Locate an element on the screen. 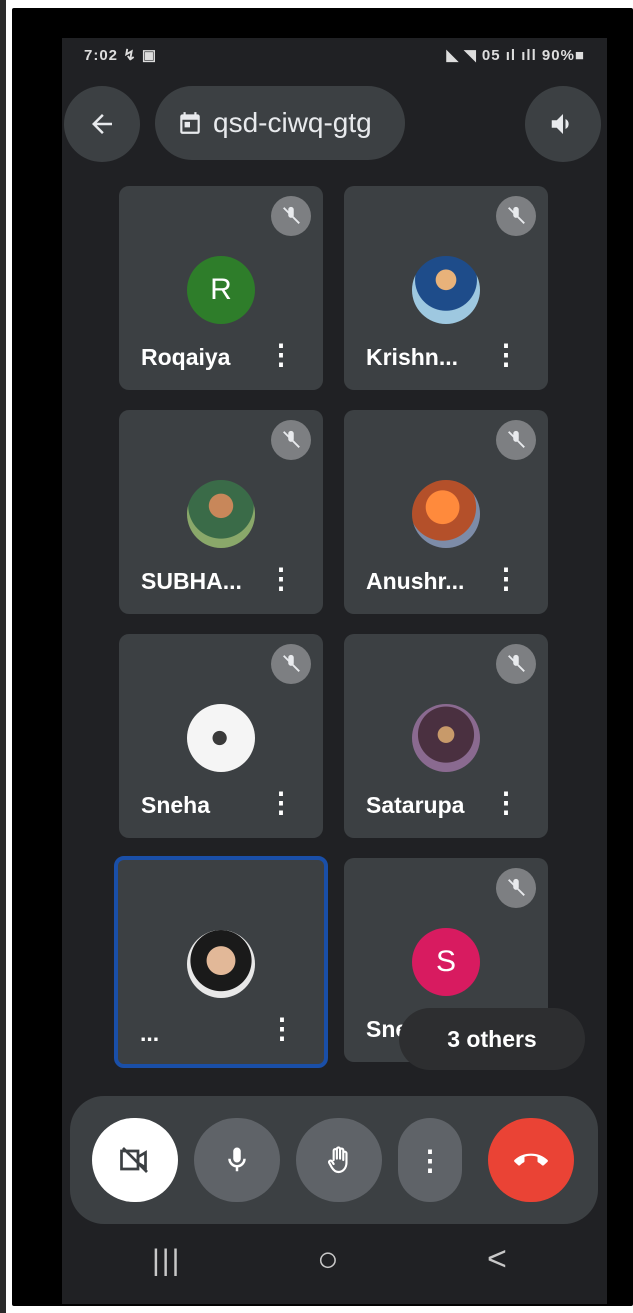 This screenshot has width=633, height=1313. avatar: R is located at coordinates (221, 290).